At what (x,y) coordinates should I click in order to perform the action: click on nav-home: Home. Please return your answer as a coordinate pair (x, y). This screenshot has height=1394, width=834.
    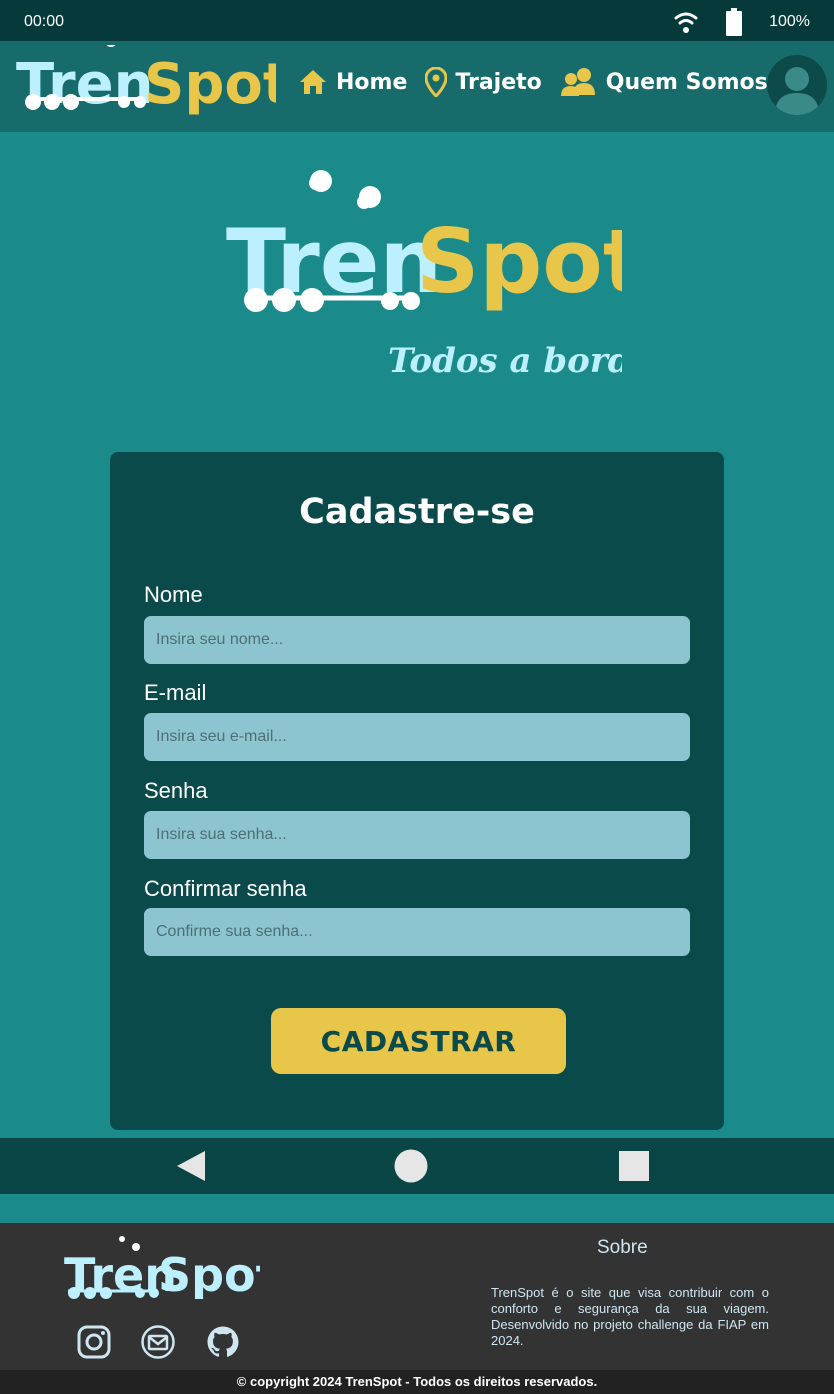
    Looking at the image, I should click on (352, 82).